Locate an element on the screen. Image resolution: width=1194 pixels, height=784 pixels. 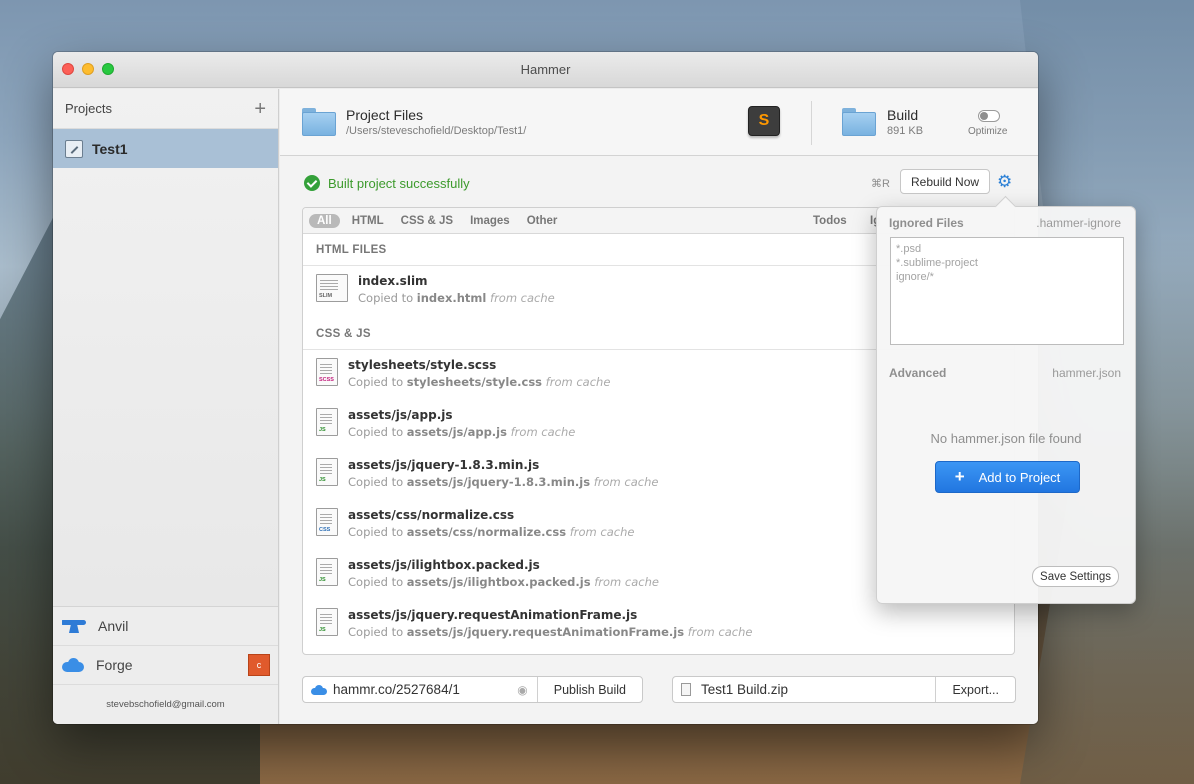
zoom-window-button is located at coordinates (108, 69).